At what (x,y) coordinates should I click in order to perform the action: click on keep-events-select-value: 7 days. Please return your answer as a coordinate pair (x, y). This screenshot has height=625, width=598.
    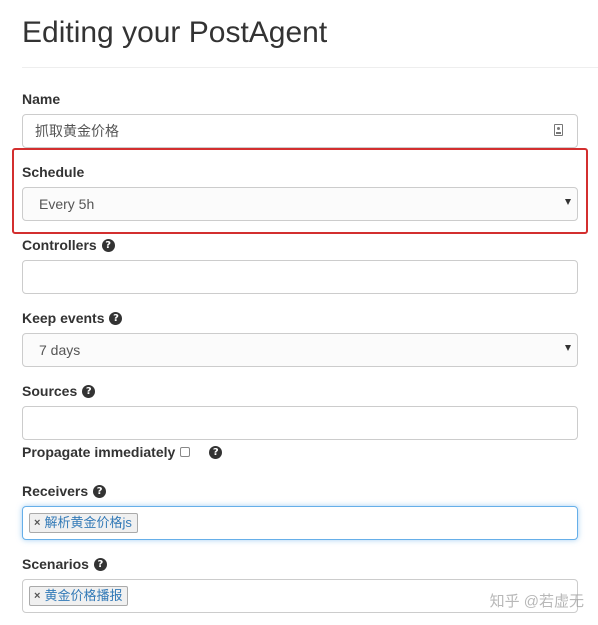
    Looking at the image, I should click on (60, 350).